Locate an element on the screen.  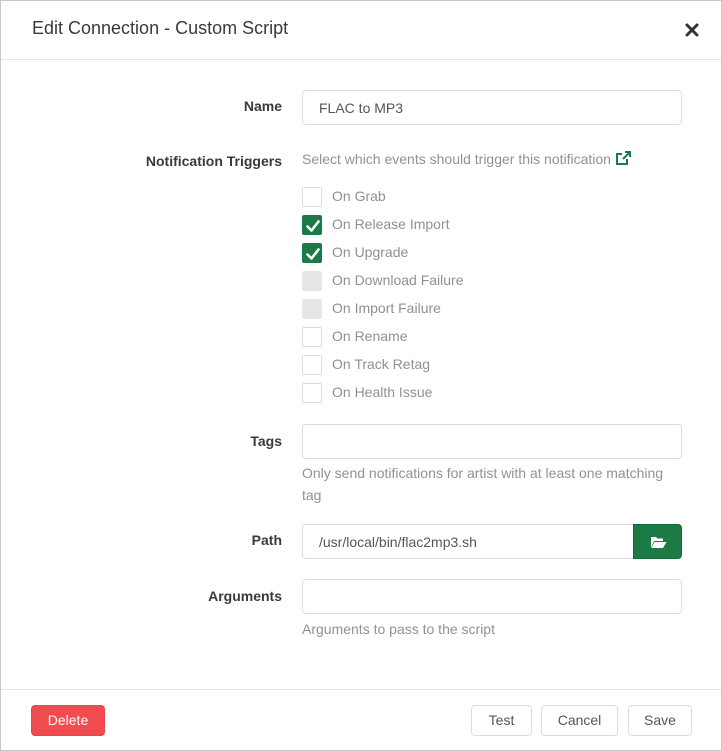
save-button: Save is located at coordinates (660, 720).